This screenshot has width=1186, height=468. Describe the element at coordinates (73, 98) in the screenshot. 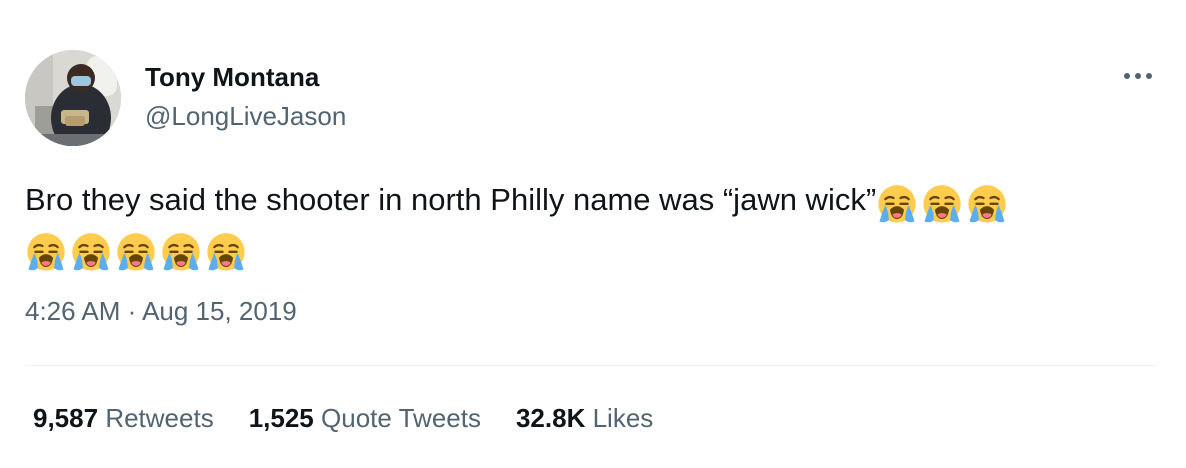

I see `avatar` at that location.